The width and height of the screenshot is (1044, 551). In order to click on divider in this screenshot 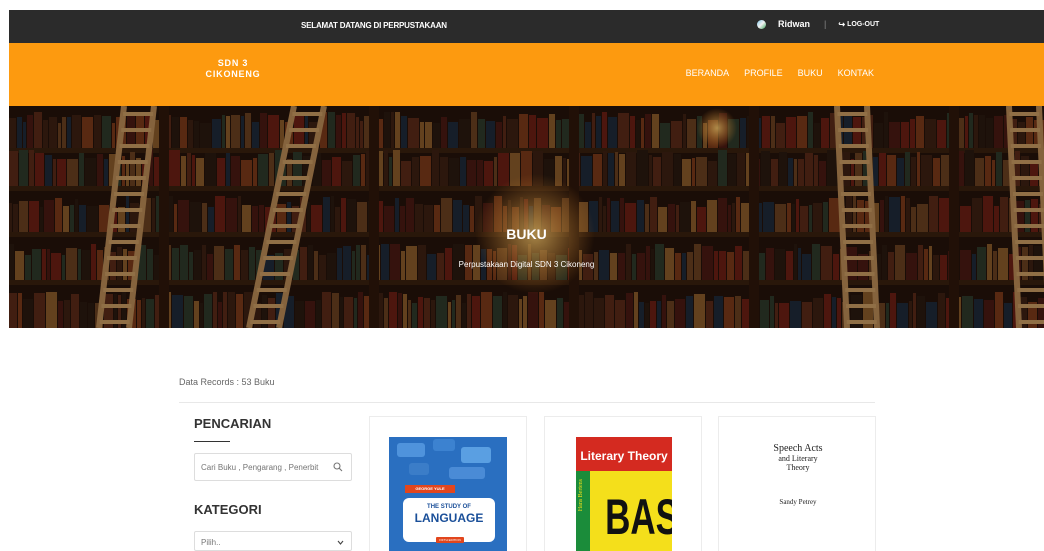, I will do `click(527, 402)`.